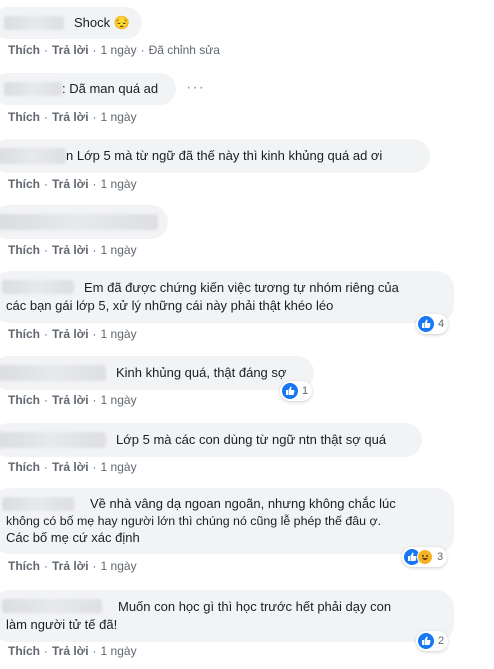 This screenshot has height=669, width=494. I want to click on reaction-summary: 2, so click(432, 641).